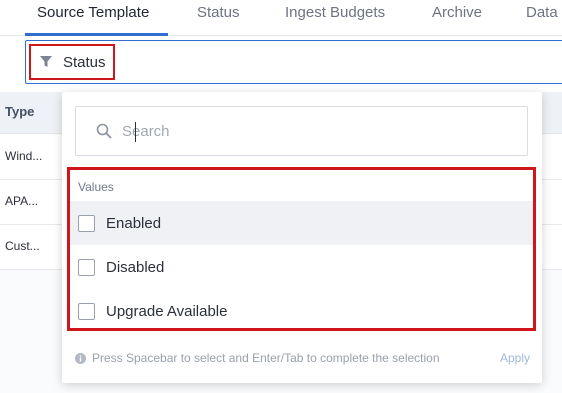 This screenshot has height=393, width=562. I want to click on search-input, so click(312, 131).